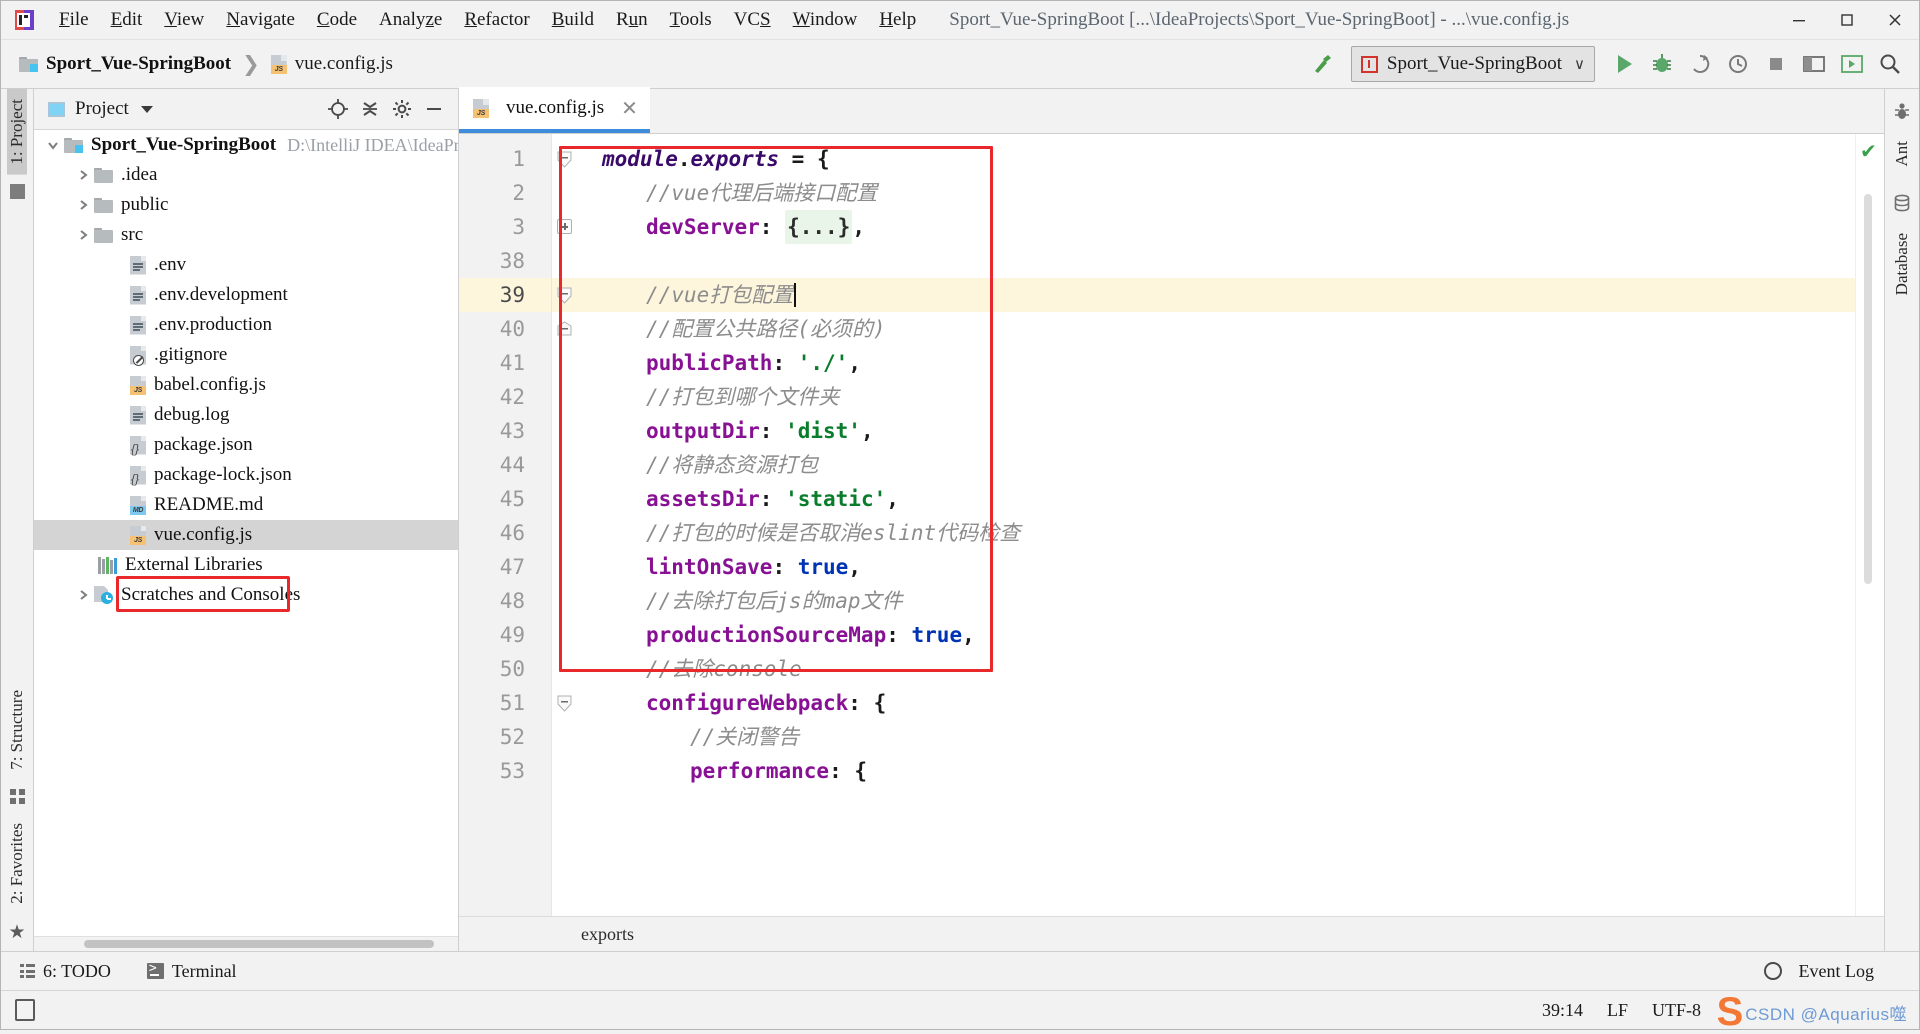  I want to click on project-horizontal-scrollbar, so click(246, 943).